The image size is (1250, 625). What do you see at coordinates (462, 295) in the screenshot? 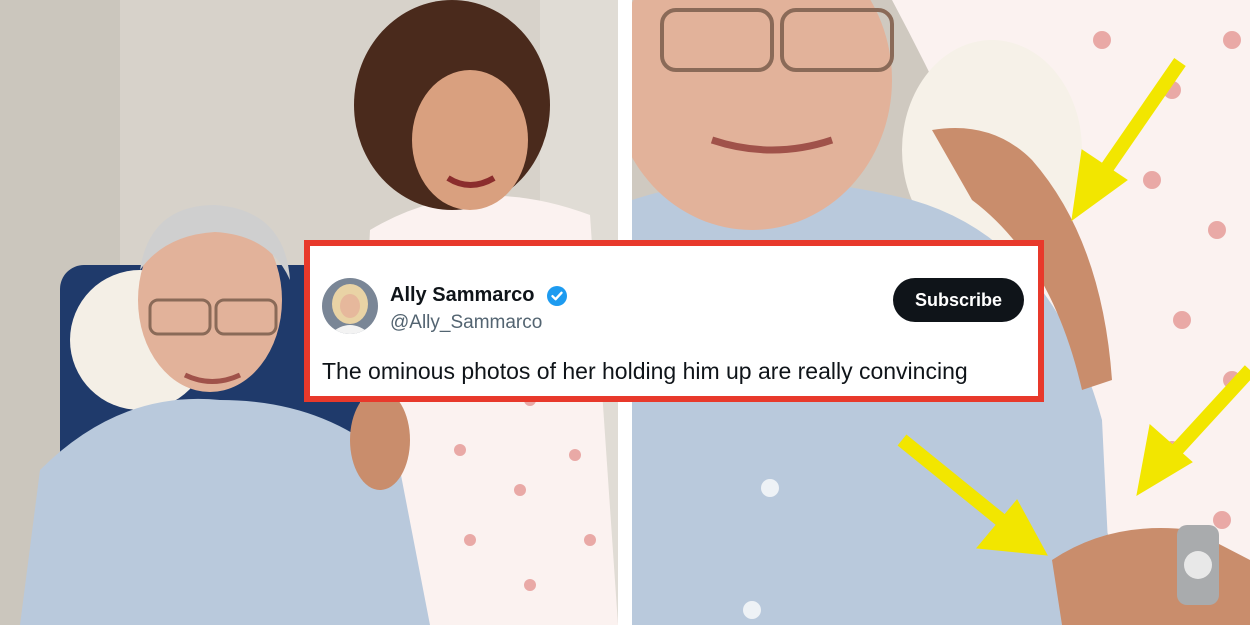
I see `user-name: Ally Sammarco` at bounding box center [462, 295].